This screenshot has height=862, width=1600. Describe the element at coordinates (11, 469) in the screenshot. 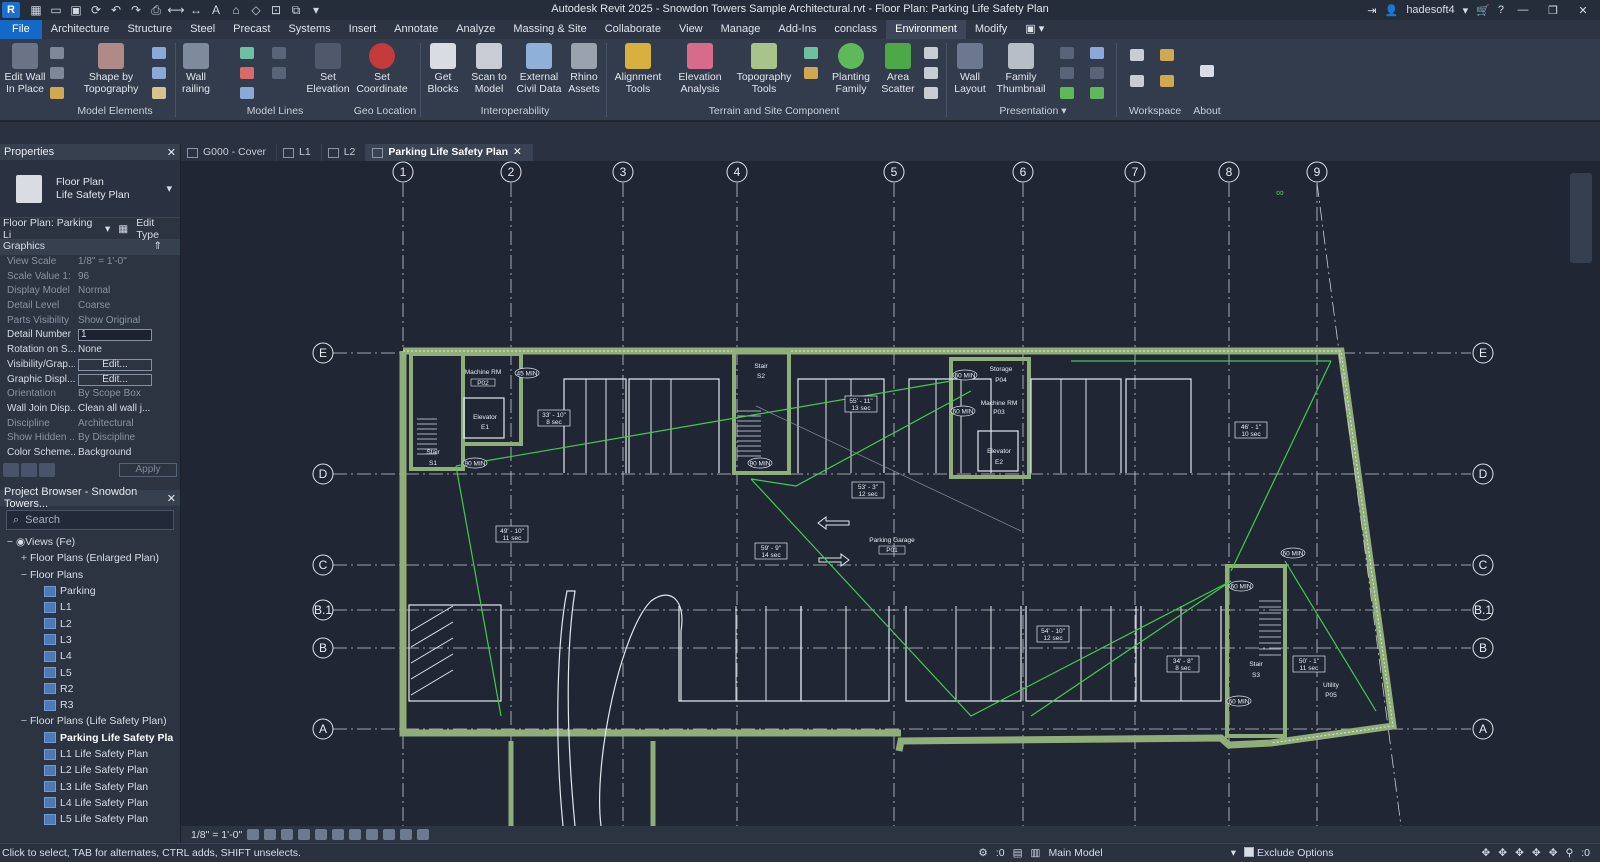

I see `sort-icon` at that location.